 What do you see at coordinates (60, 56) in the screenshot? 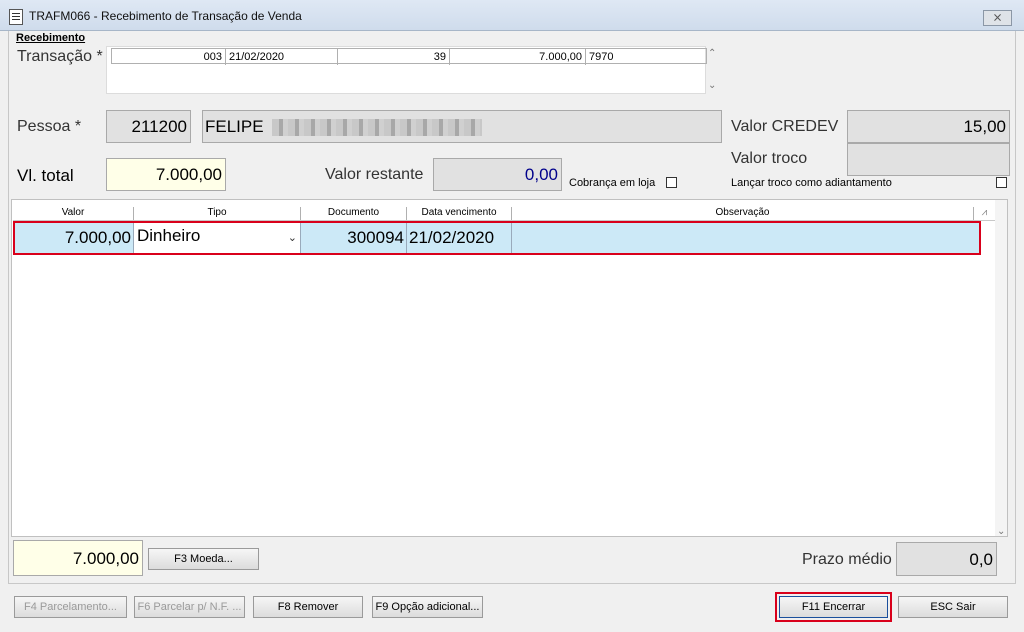
I see `transacao-label: Transação *` at bounding box center [60, 56].